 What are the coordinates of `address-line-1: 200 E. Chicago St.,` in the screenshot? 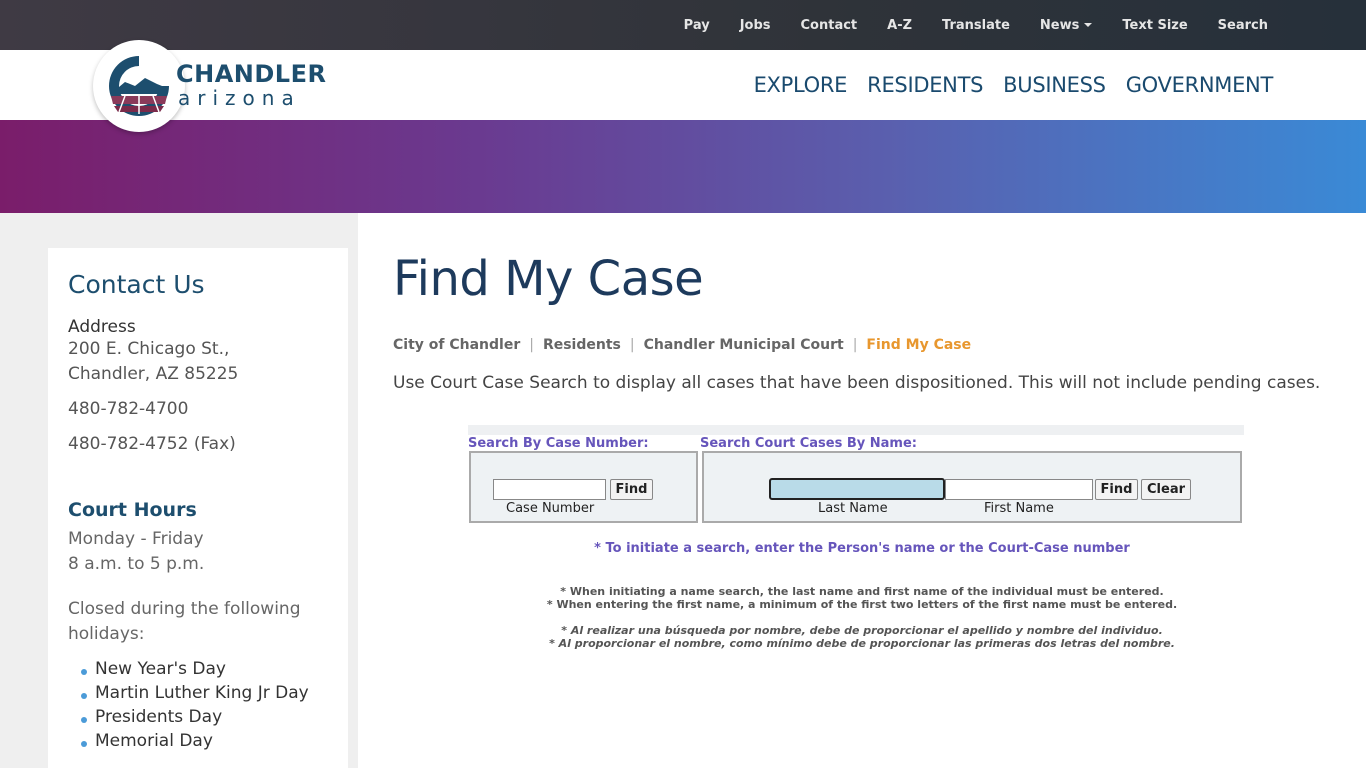 It's located at (149, 349).